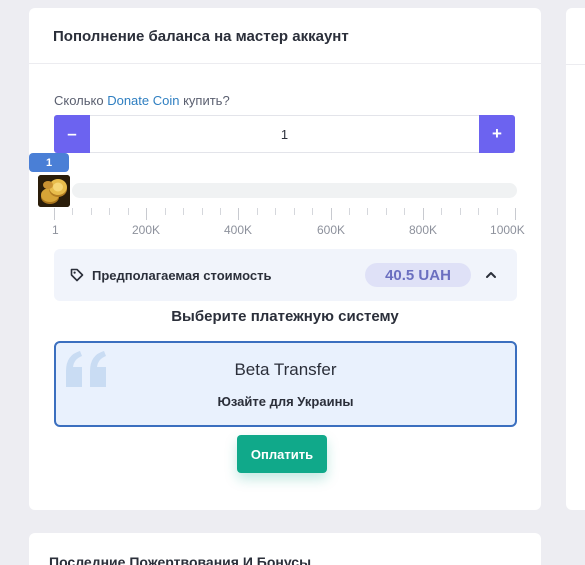  Describe the element at coordinates (285, 275) in the screenshot. I see `estimated-cost-panel: Предполагаемая стоимость 40.5 UAH` at that location.